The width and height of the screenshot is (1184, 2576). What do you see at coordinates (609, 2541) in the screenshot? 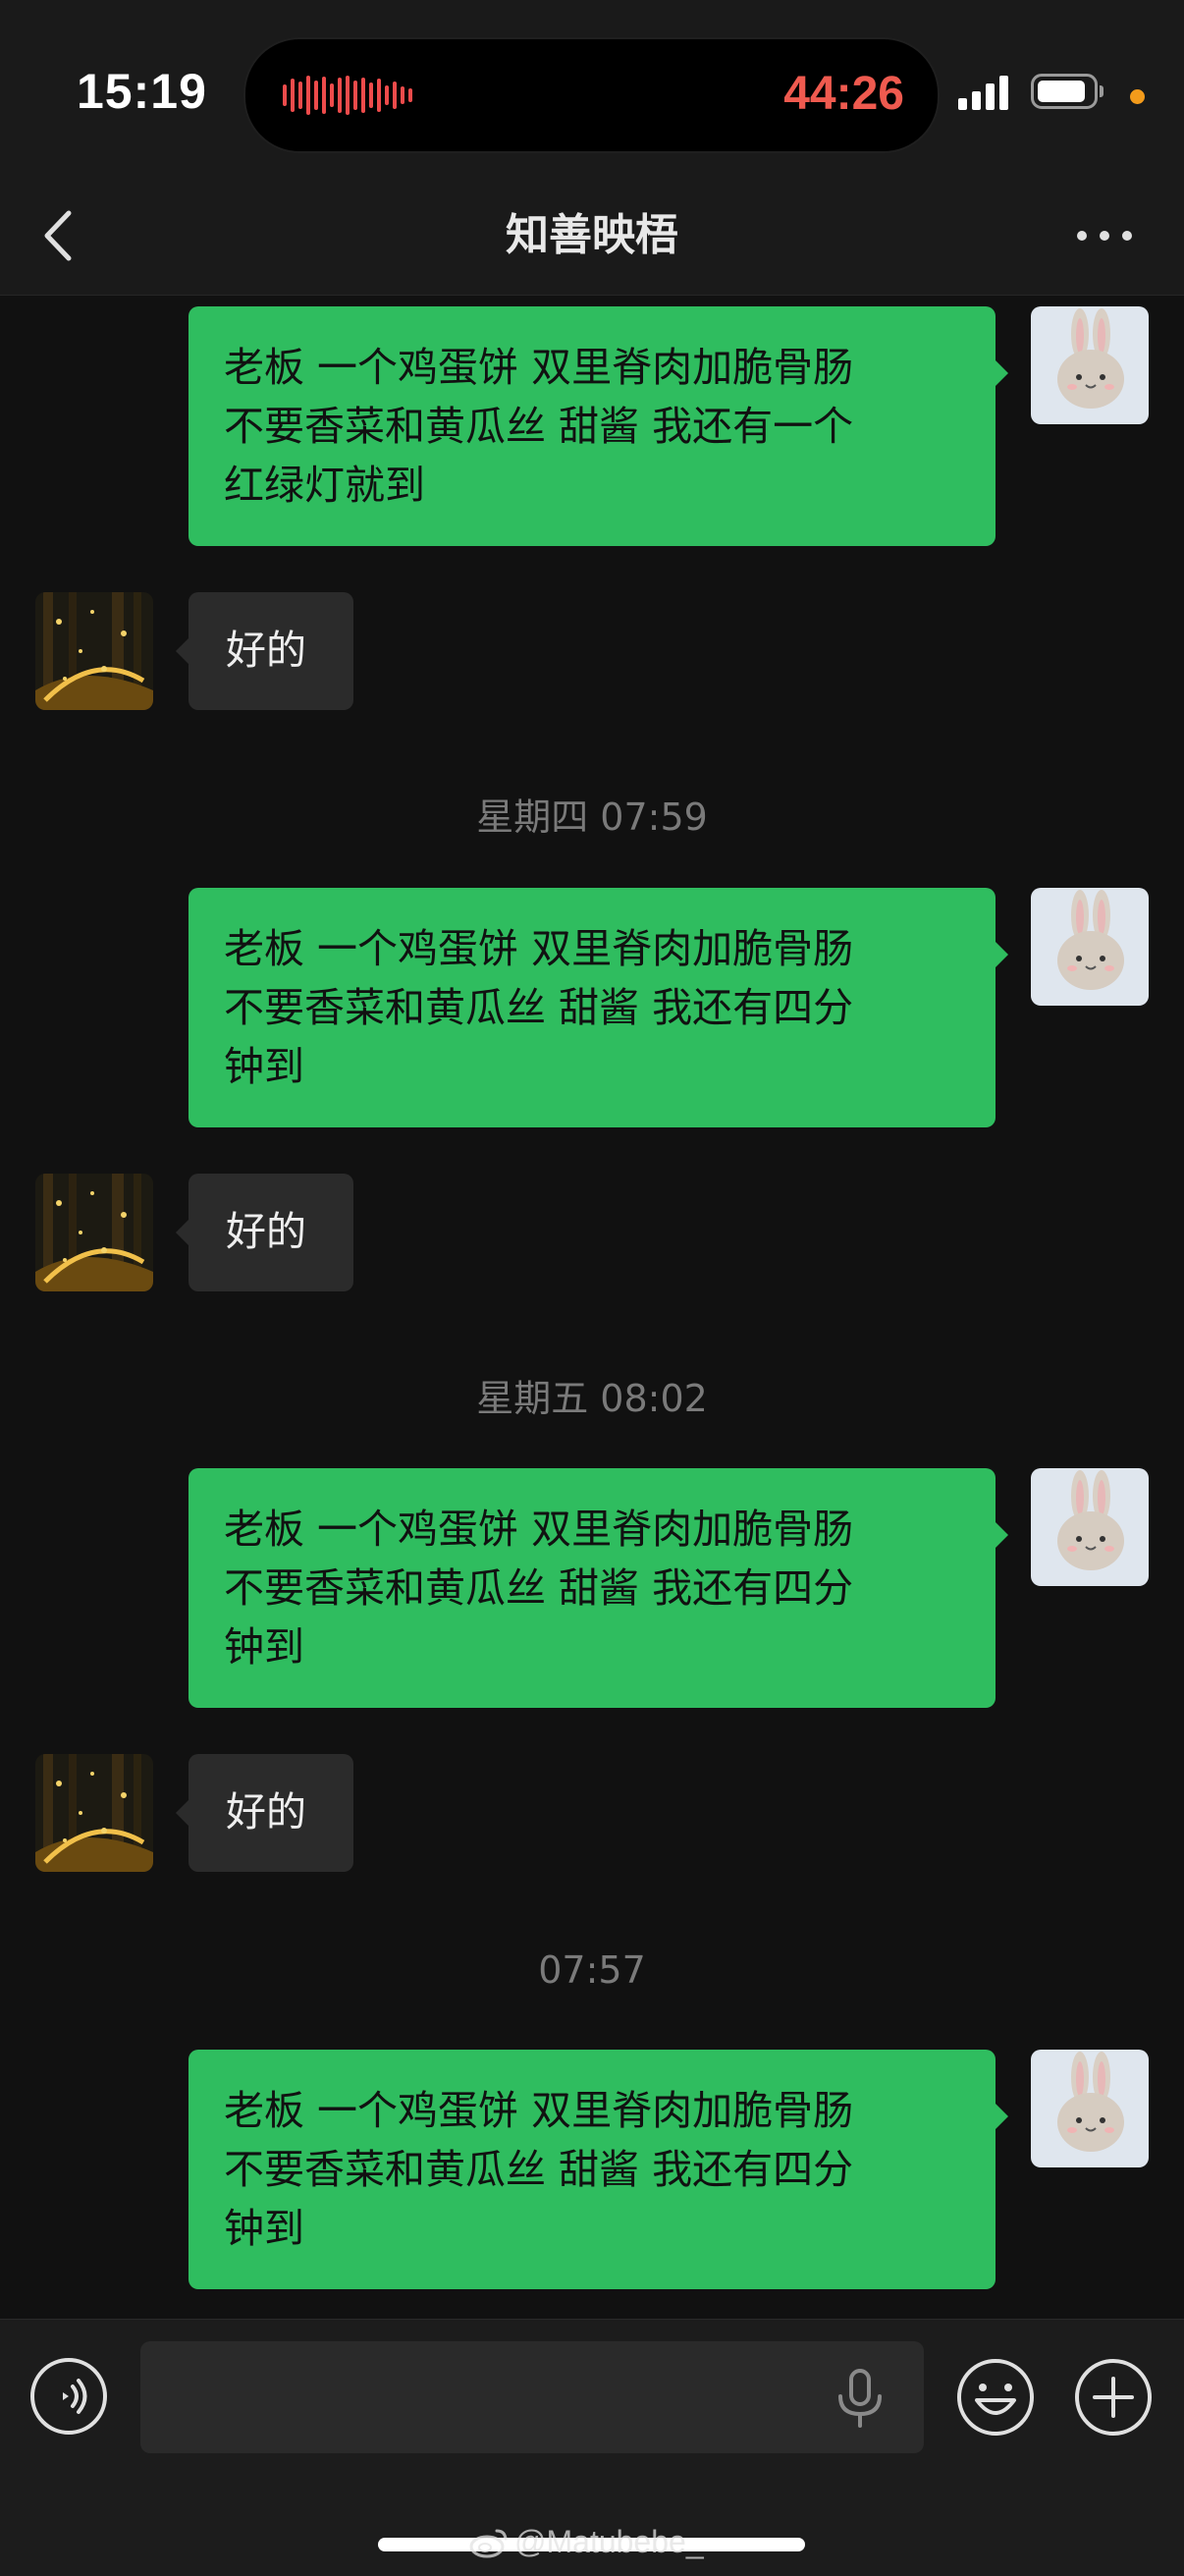
I see `watermark-text: @Matubebe_` at bounding box center [609, 2541].